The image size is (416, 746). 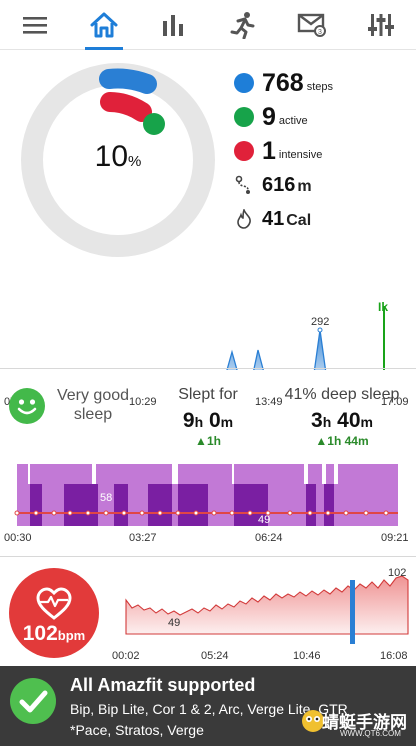 I want to click on heart-rate-section: 102bpm 49 102 00:02 05:24 10:46 16:08, so click(x=208, y=613).